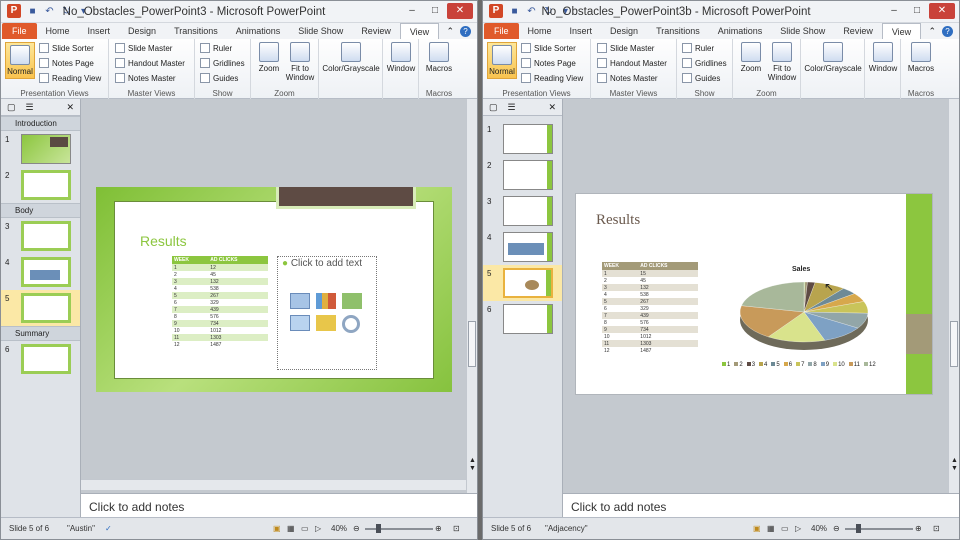 The height and width of the screenshot is (540, 960). What do you see at coordinates (921, 57) in the screenshot?
I see `macros-button: Macros` at bounding box center [921, 57].